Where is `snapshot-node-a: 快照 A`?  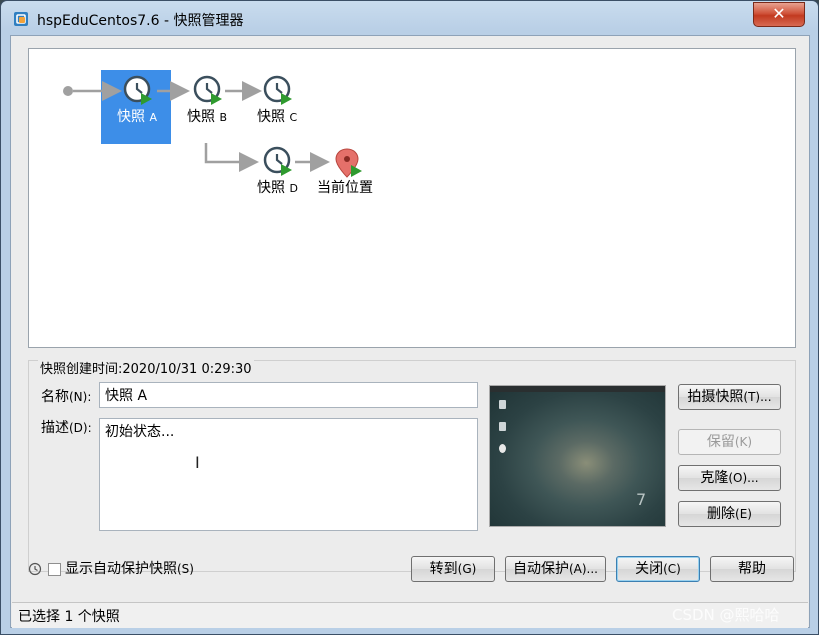 snapshot-node-a: 快照 A is located at coordinates (137, 116).